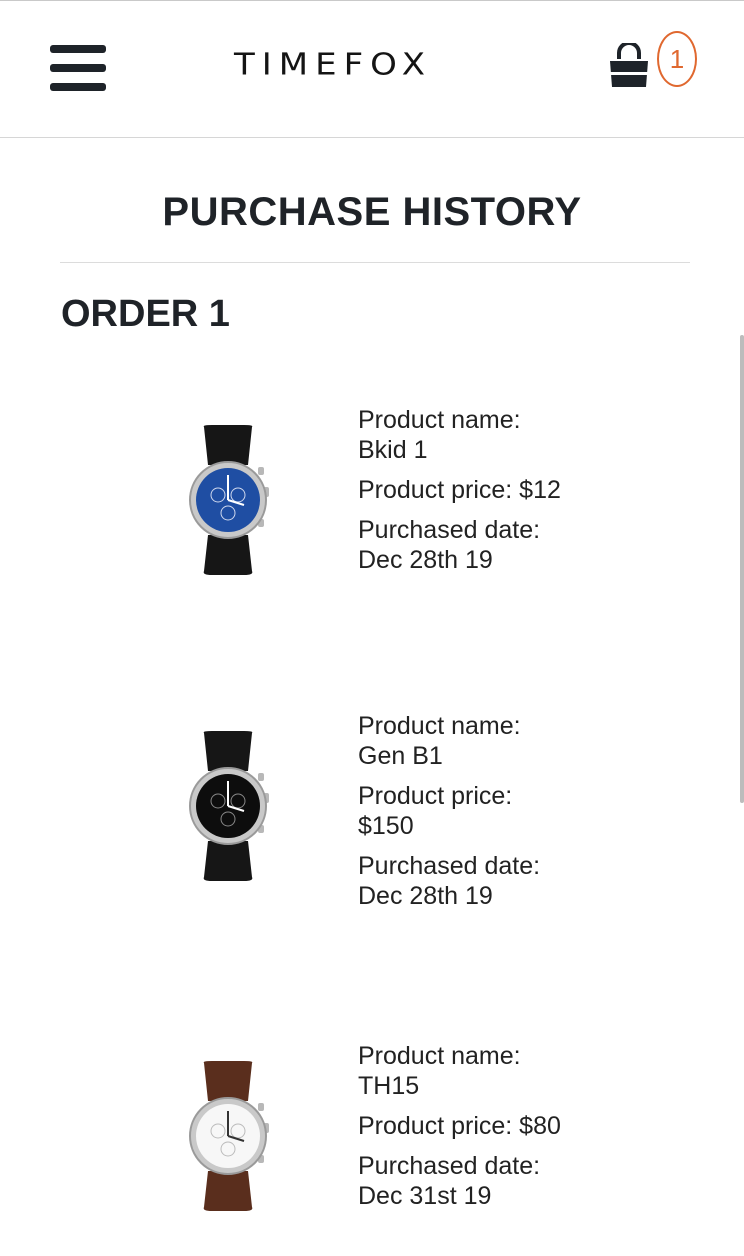 The width and height of the screenshot is (744, 1256). What do you see at coordinates (435, 796) in the screenshot?
I see `product-price-label: Product price:` at bounding box center [435, 796].